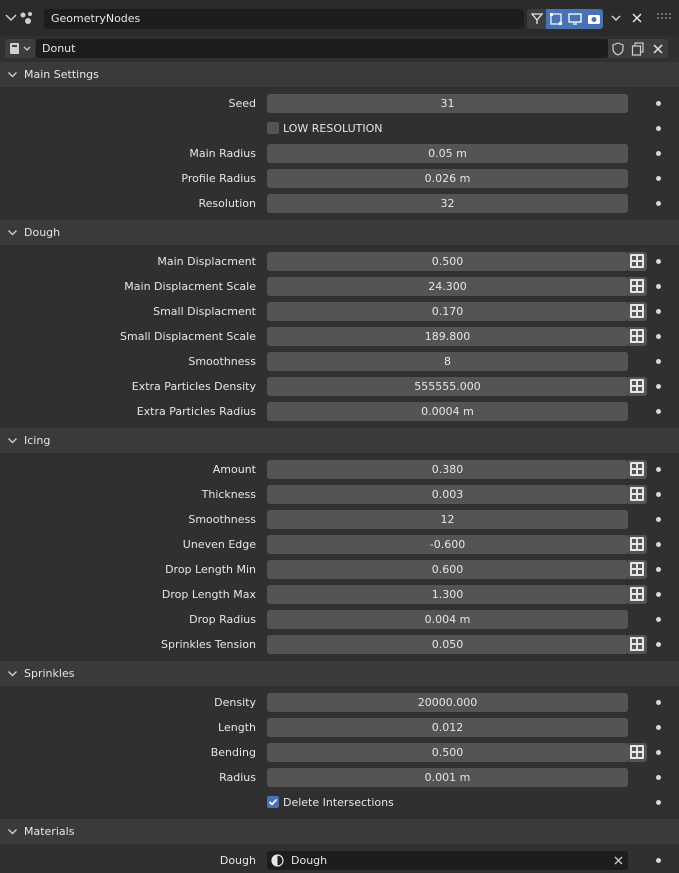  I want to click on panel-header: Sprinkles, so click(339, 673).